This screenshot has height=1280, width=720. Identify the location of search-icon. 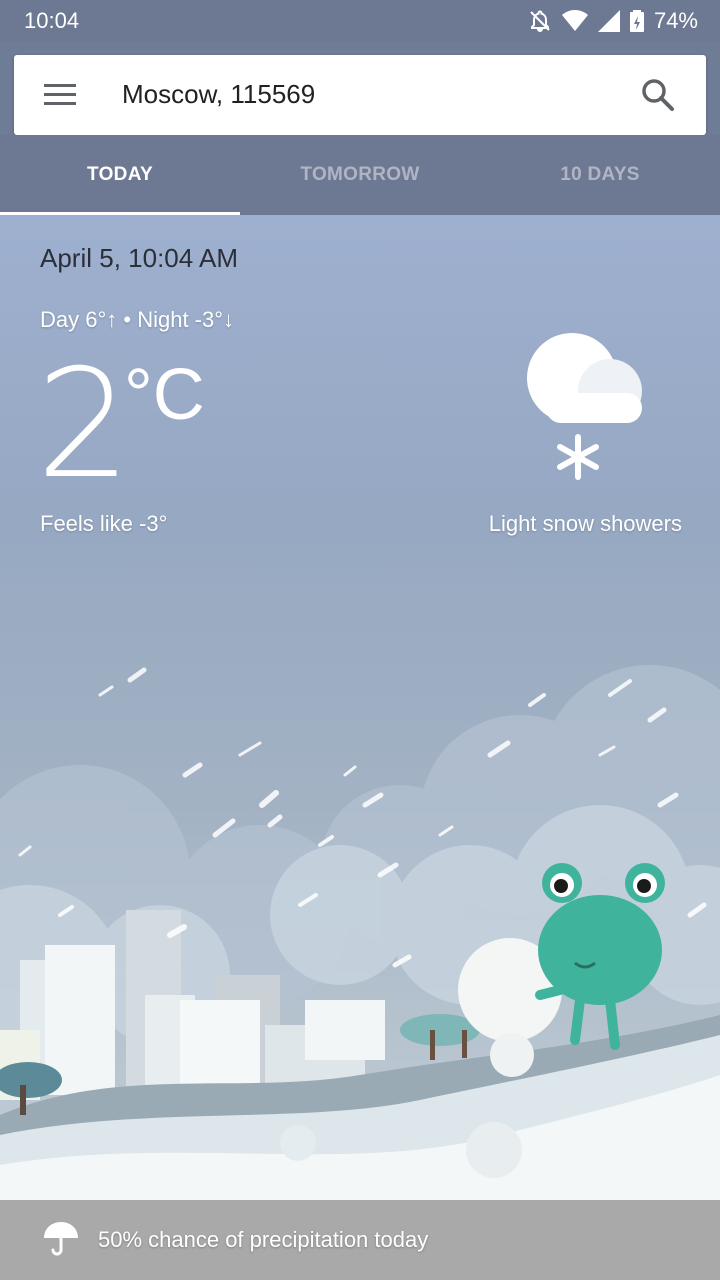
(658, 95).